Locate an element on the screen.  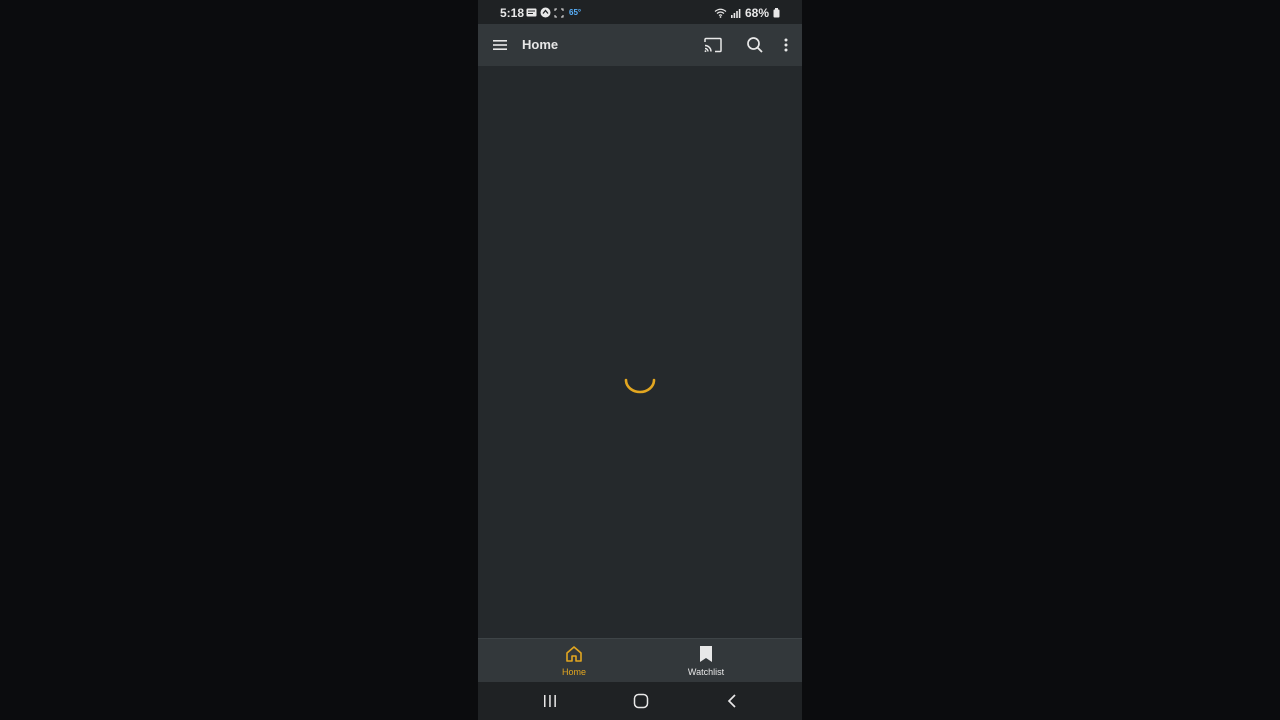
status-temperature: 65° is located at coordinates (575, 12).